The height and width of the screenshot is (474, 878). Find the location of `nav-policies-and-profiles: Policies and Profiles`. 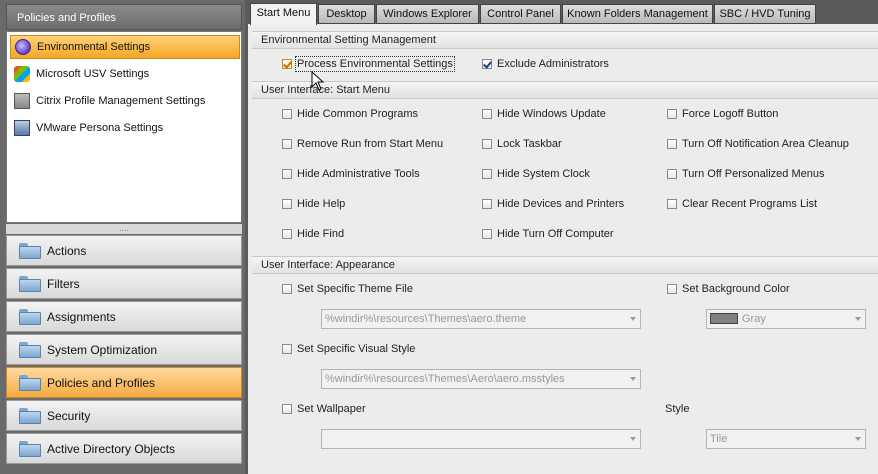

nav-policies-and-profiles: Policies and Profiles is located at coordinates (124, 382).